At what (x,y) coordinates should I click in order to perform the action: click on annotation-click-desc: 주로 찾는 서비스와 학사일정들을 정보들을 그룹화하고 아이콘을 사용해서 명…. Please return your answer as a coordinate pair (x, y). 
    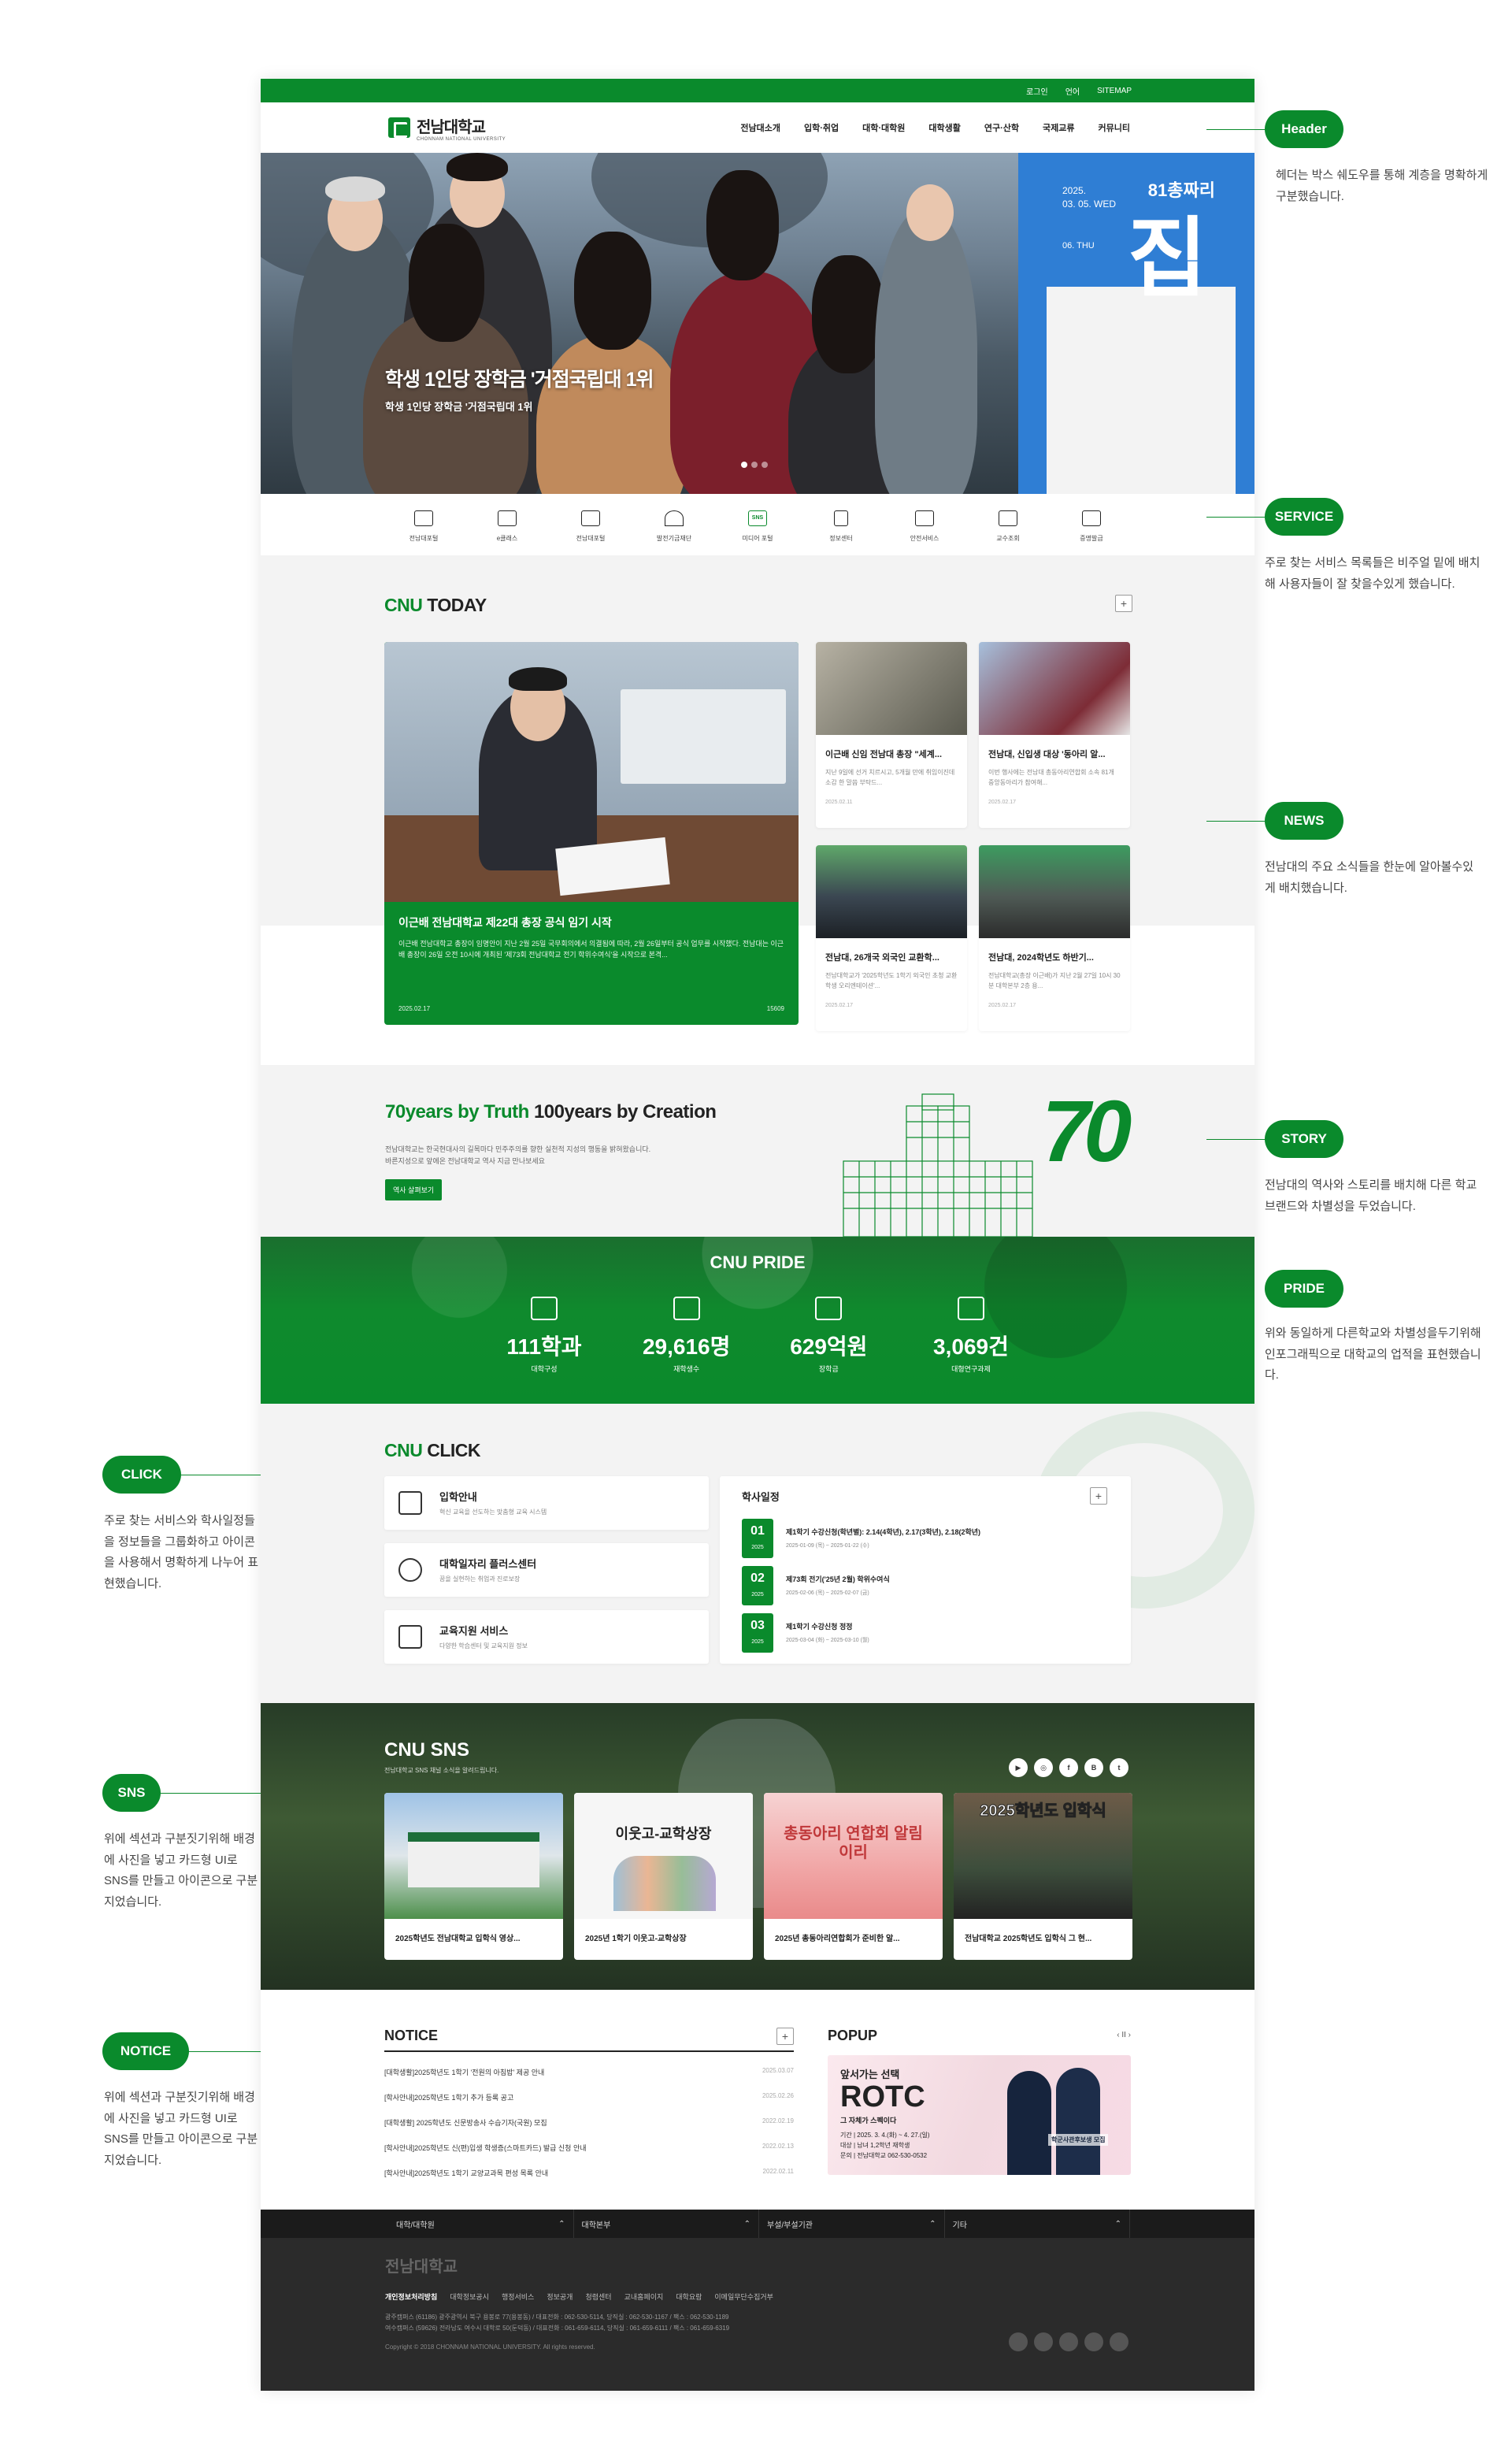
    Looking at the image, I should click on (181, 1552).